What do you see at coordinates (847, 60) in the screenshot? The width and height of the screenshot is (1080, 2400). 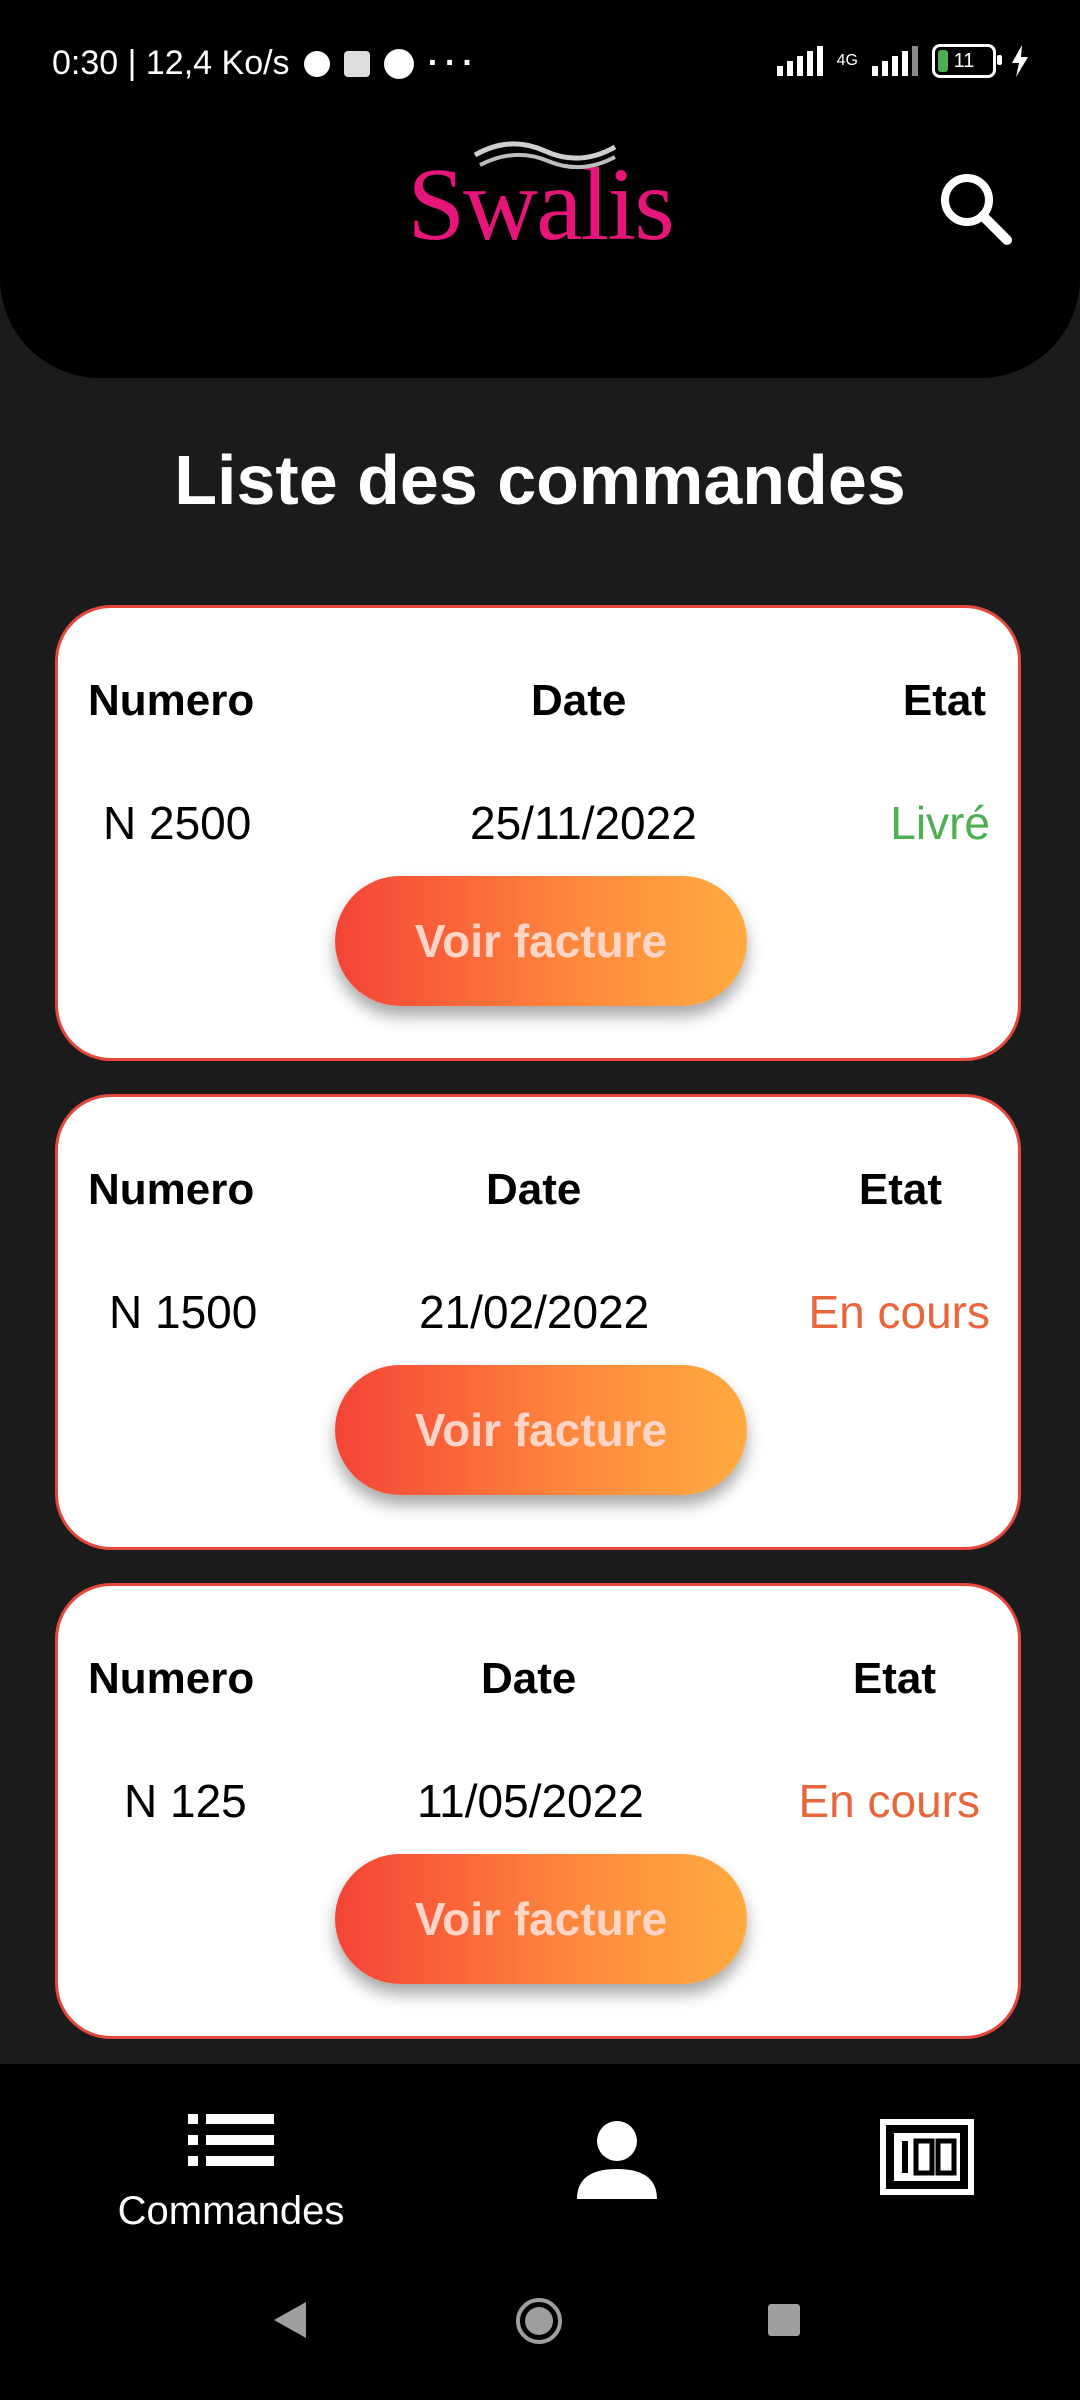 I see `network-type: 4G` at bounding box center [847, 60].